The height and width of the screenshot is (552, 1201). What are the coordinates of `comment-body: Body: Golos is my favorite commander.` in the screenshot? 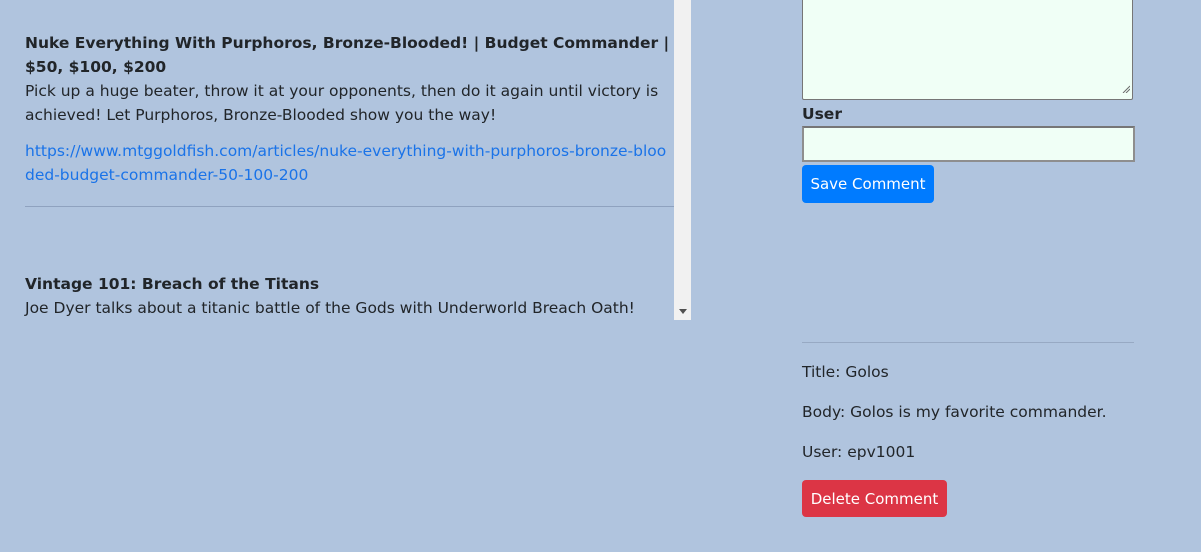 It's located at (954, 412).